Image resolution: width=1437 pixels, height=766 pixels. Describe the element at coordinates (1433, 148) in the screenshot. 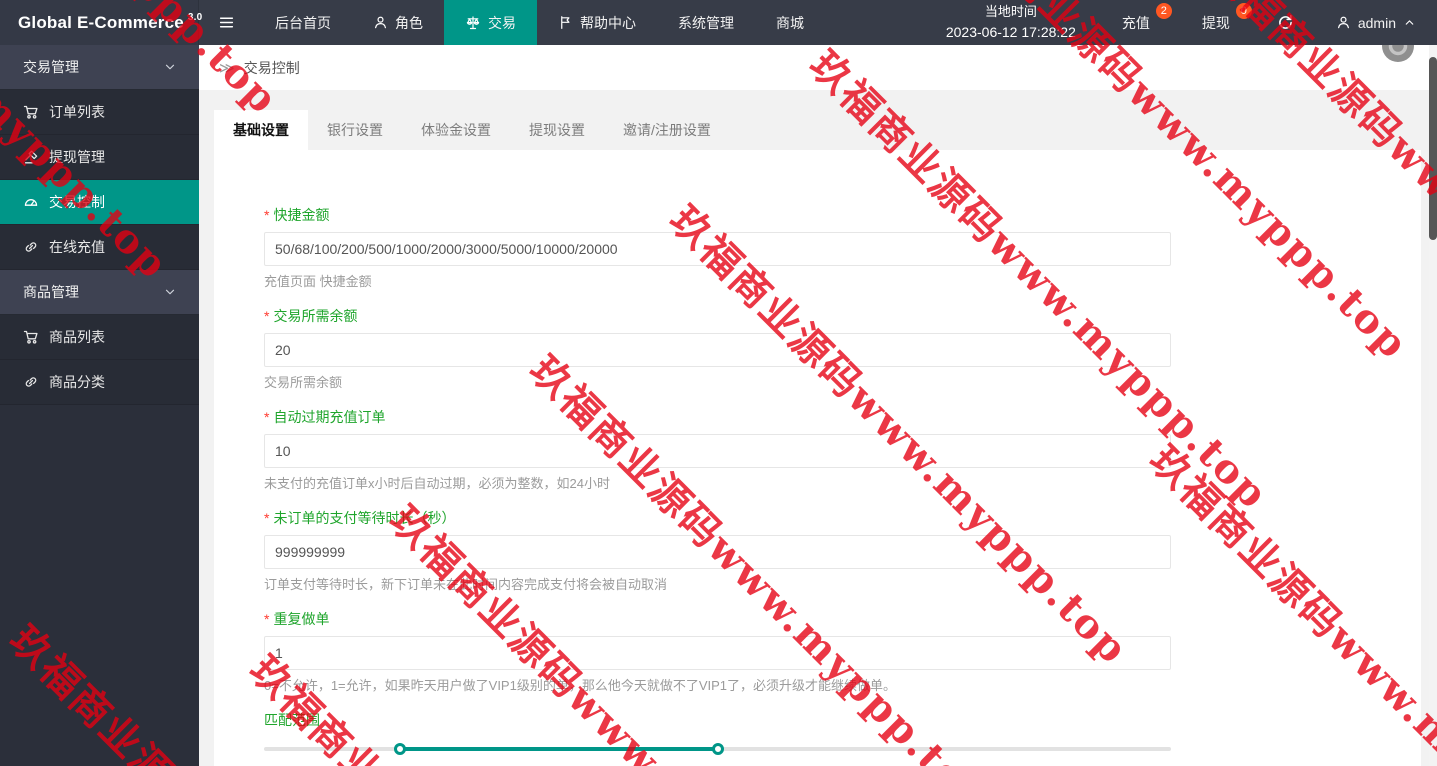

I see `scrollbar-thumb` at that location.